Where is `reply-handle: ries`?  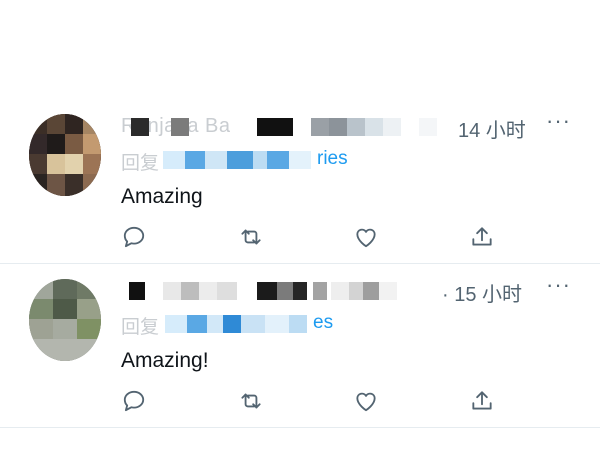 reply-handle: ries is located at coordinates (332, 159).